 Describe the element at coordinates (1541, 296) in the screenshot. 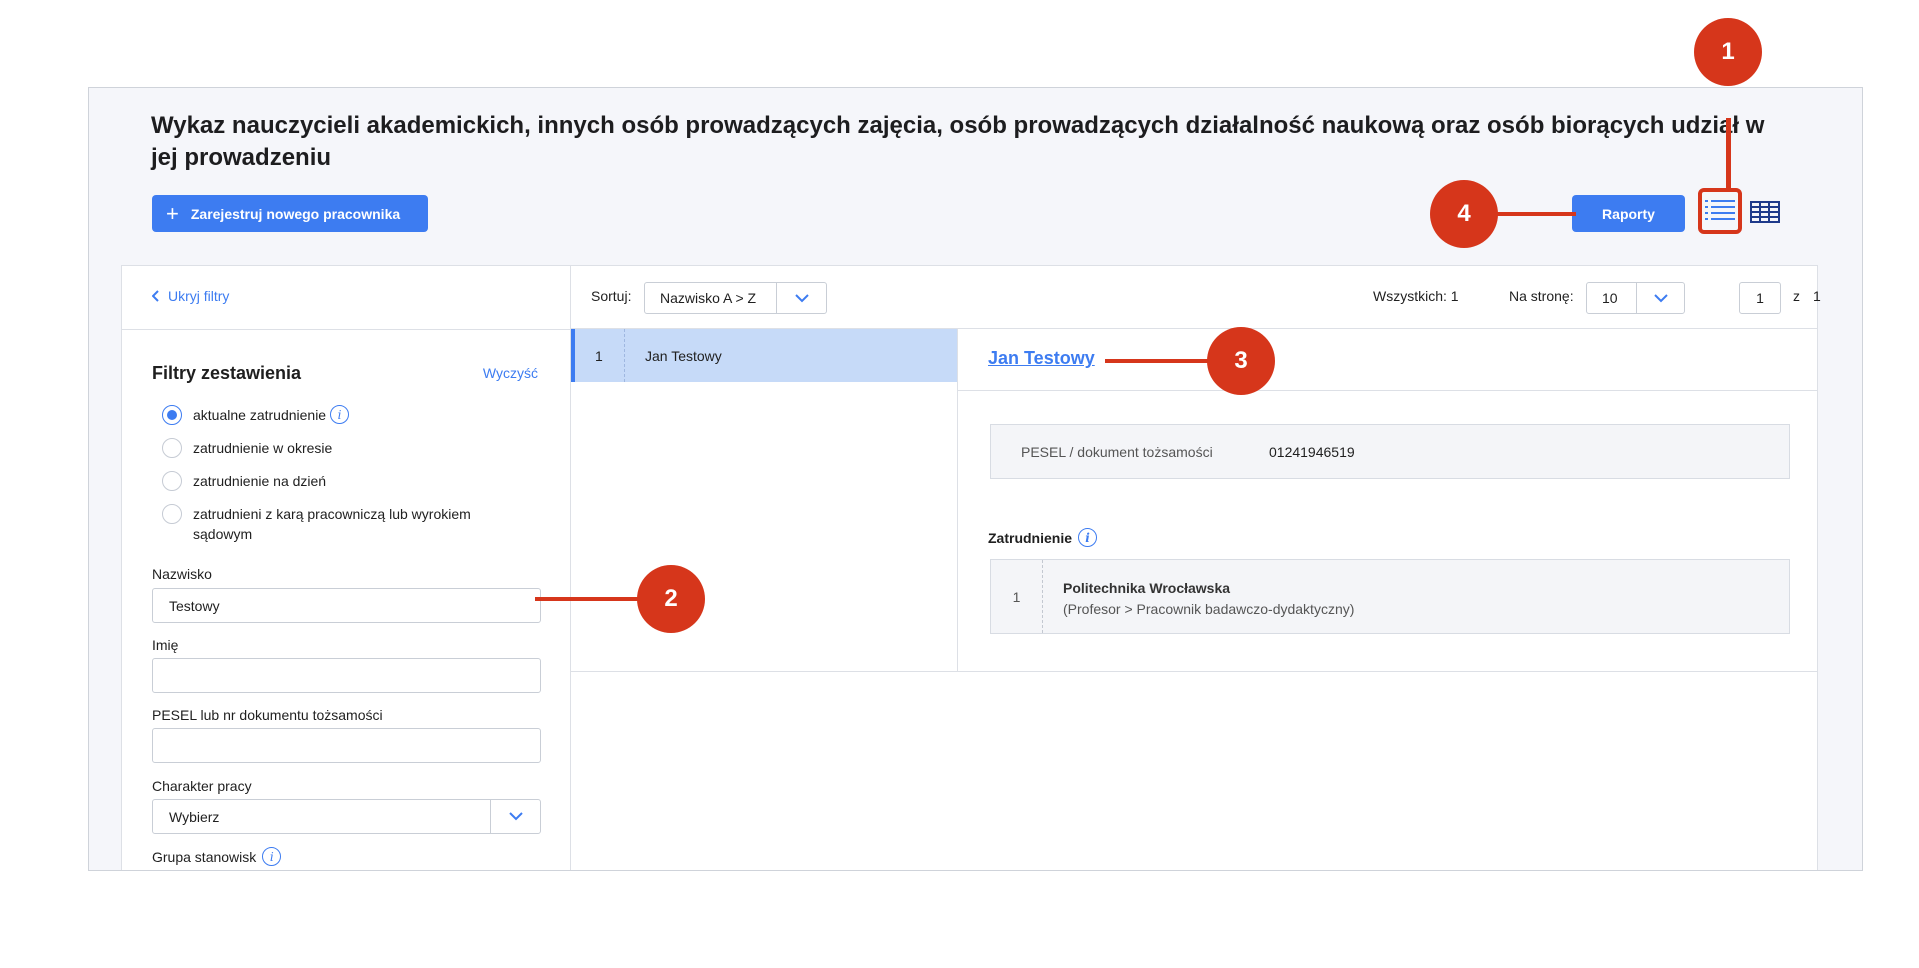

I see `per-page-label: Na stronę:` at that location.